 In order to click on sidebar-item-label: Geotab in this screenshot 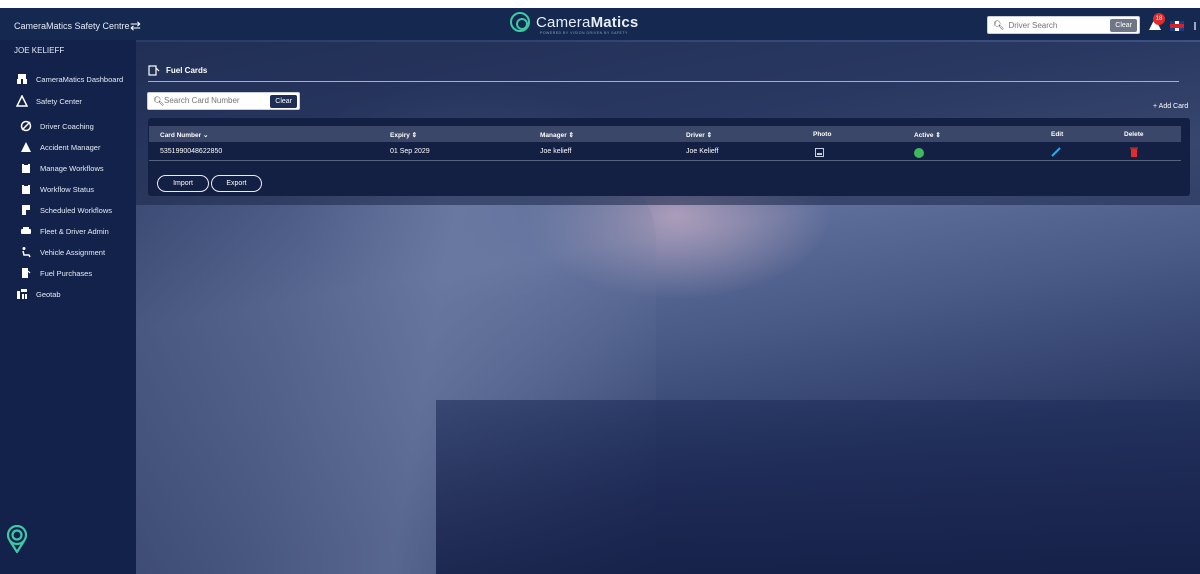, I will do `click(48, 294)`.